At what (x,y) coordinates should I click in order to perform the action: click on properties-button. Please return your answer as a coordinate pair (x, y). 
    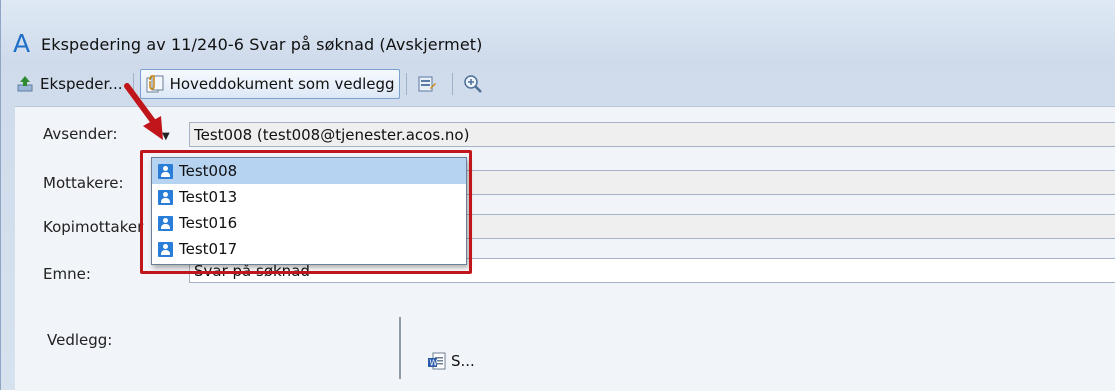
    Looking at the image, I should click on (429, 84).